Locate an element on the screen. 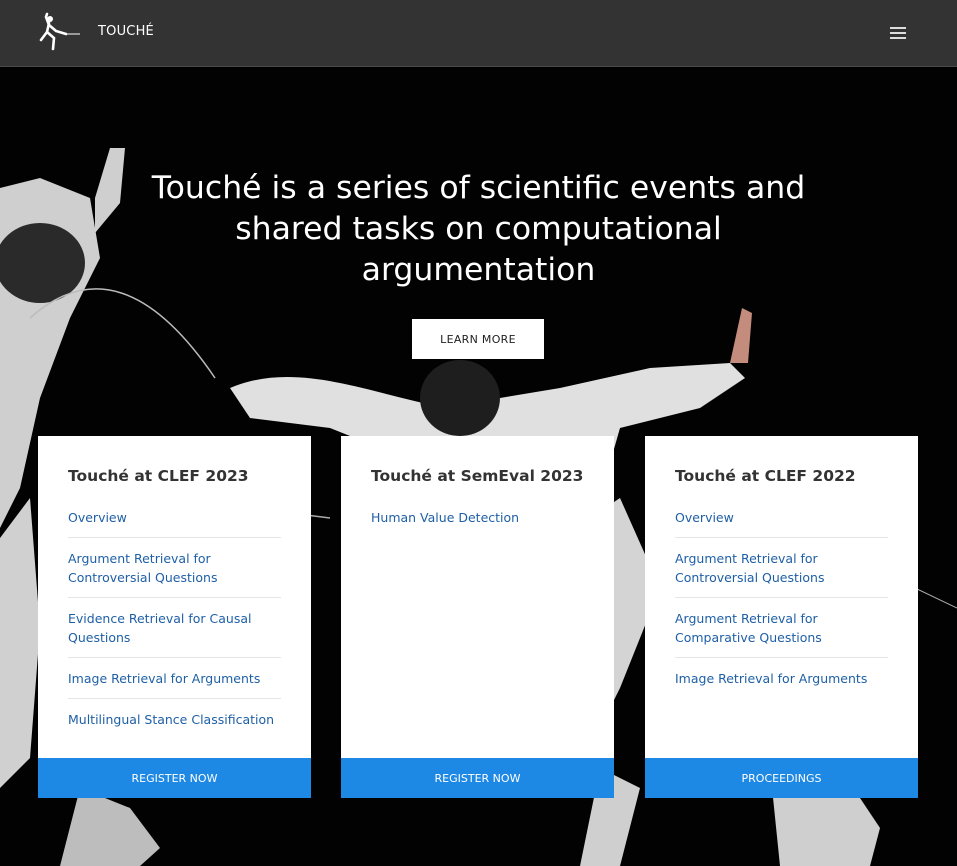  card-link-list: Human Value Detection is located at coordinates (477, 528).